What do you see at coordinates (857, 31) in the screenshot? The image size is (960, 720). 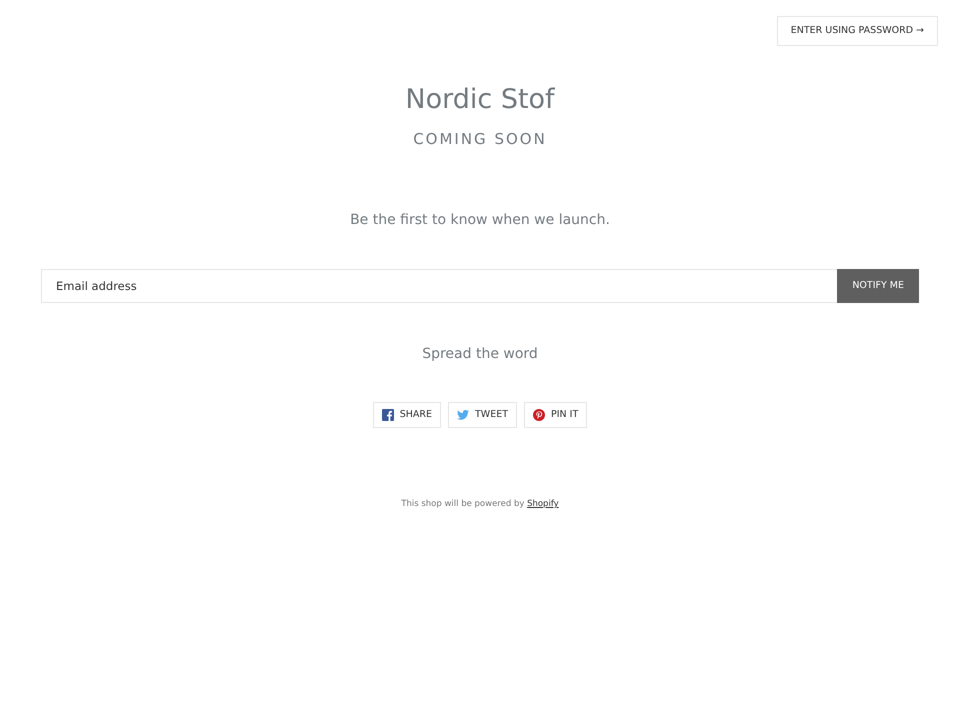 I see `password-link: ENTER USING PASSWORD →` at bounding box center [857, 31].